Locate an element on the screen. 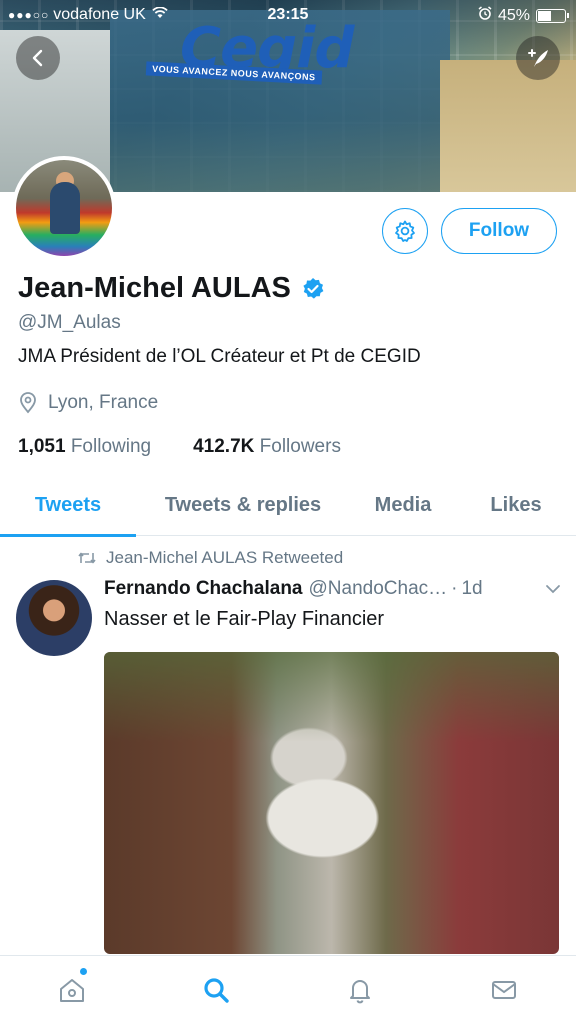 The image size is (576, 1024). bottom-navigation is located at coordinates (288, 989).